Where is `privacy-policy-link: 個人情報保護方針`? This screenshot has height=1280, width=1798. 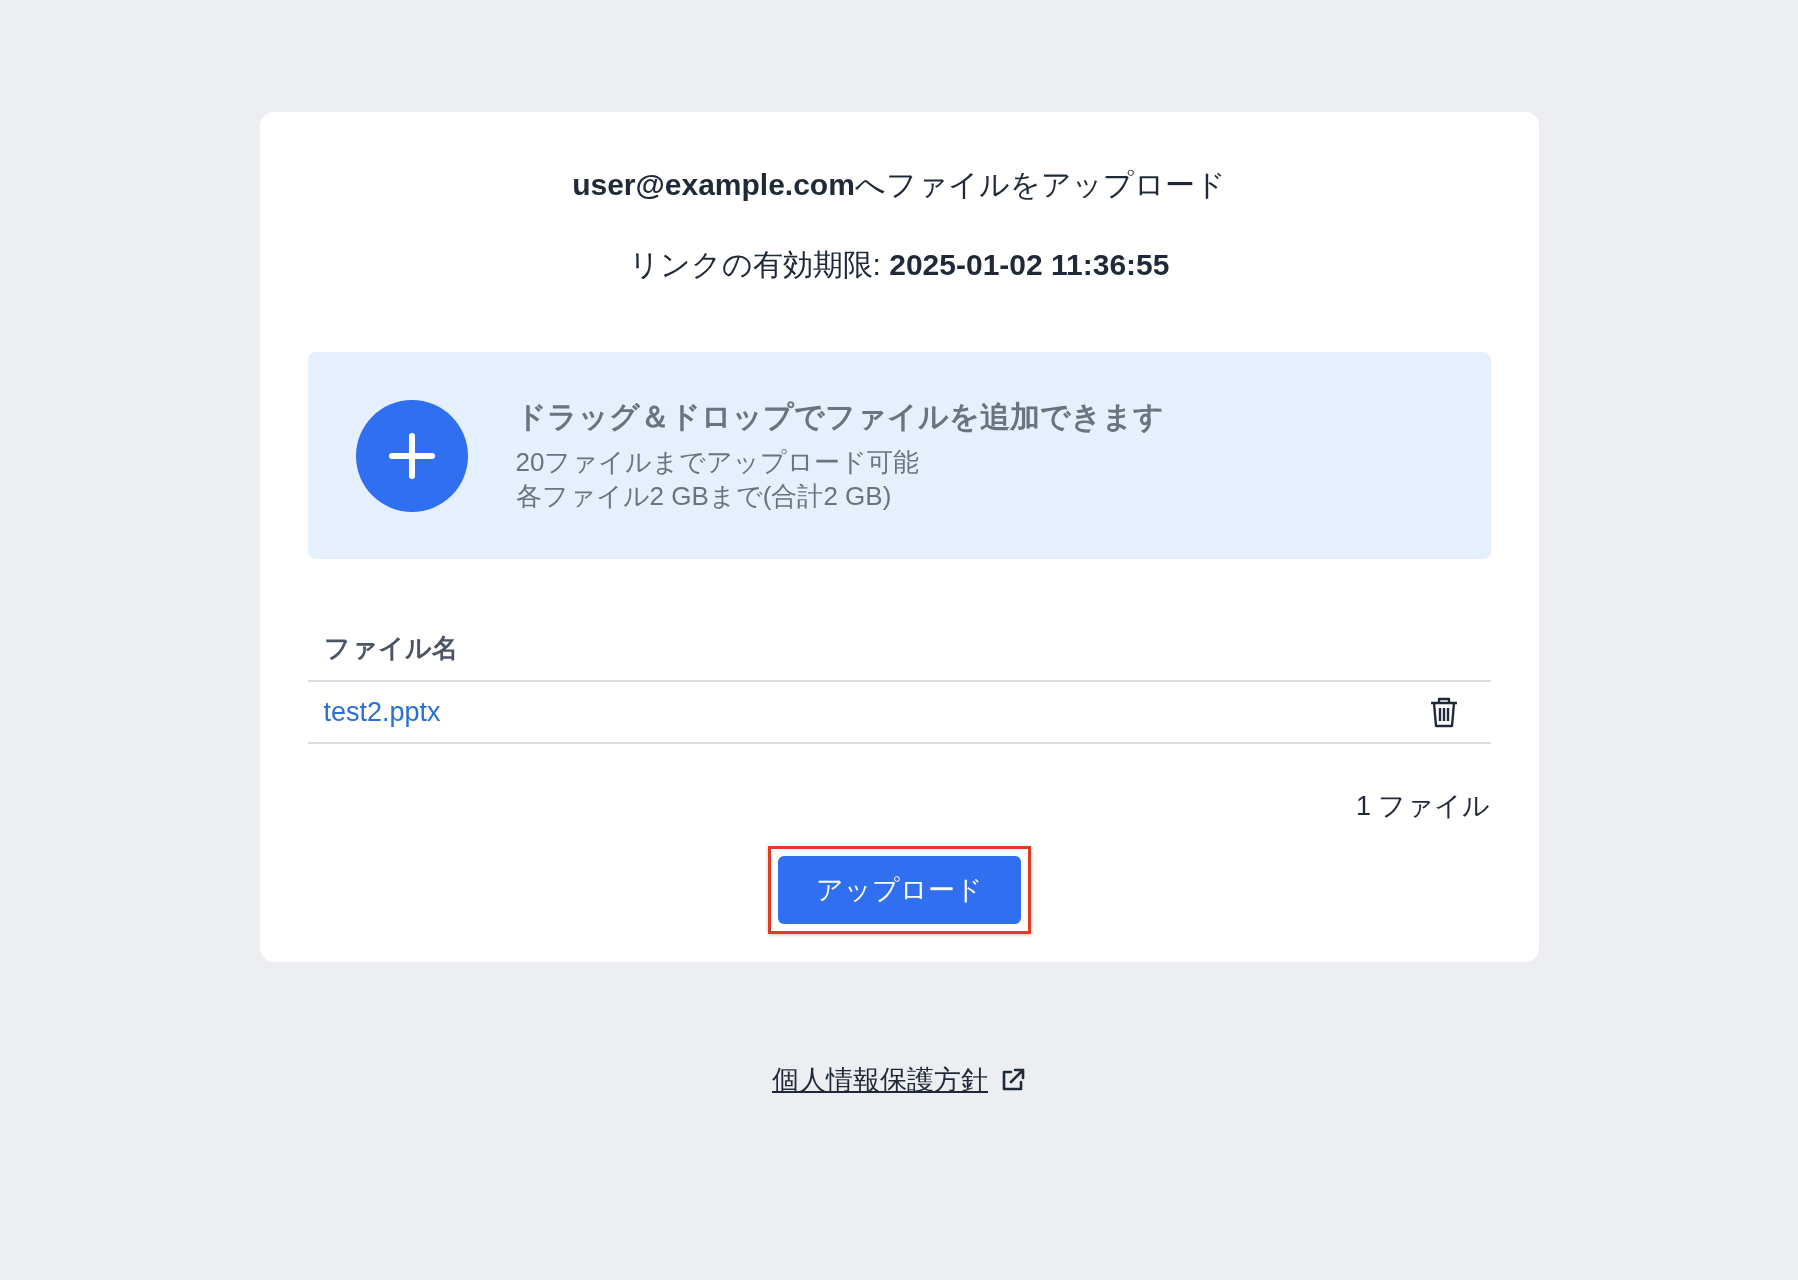 privacy-policy-link: 個人情報保護方針 is located at coordinates (880, 1080).